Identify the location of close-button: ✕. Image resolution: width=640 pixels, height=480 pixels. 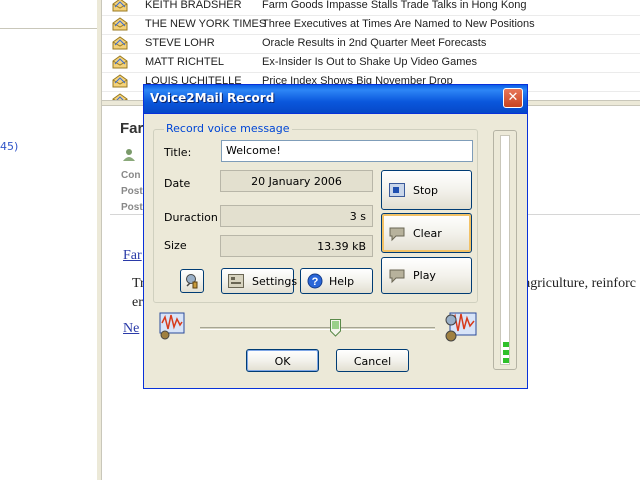
(513, 98).